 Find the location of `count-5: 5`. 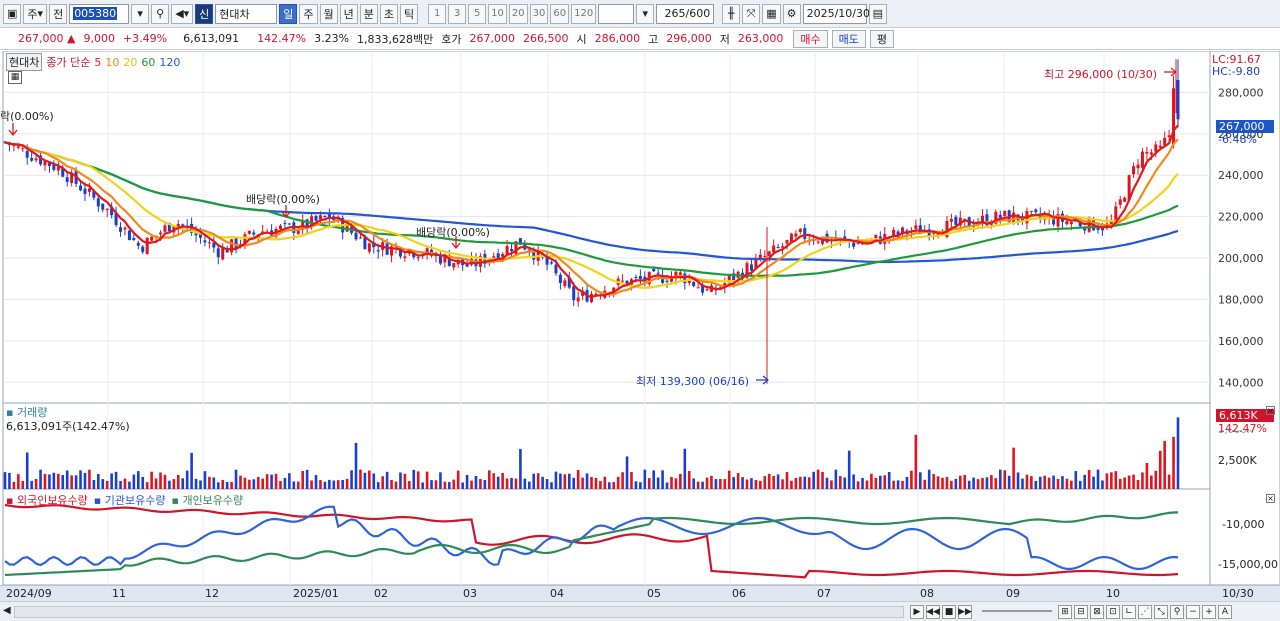

count-5: 5 is located at coordinates (477, 13).